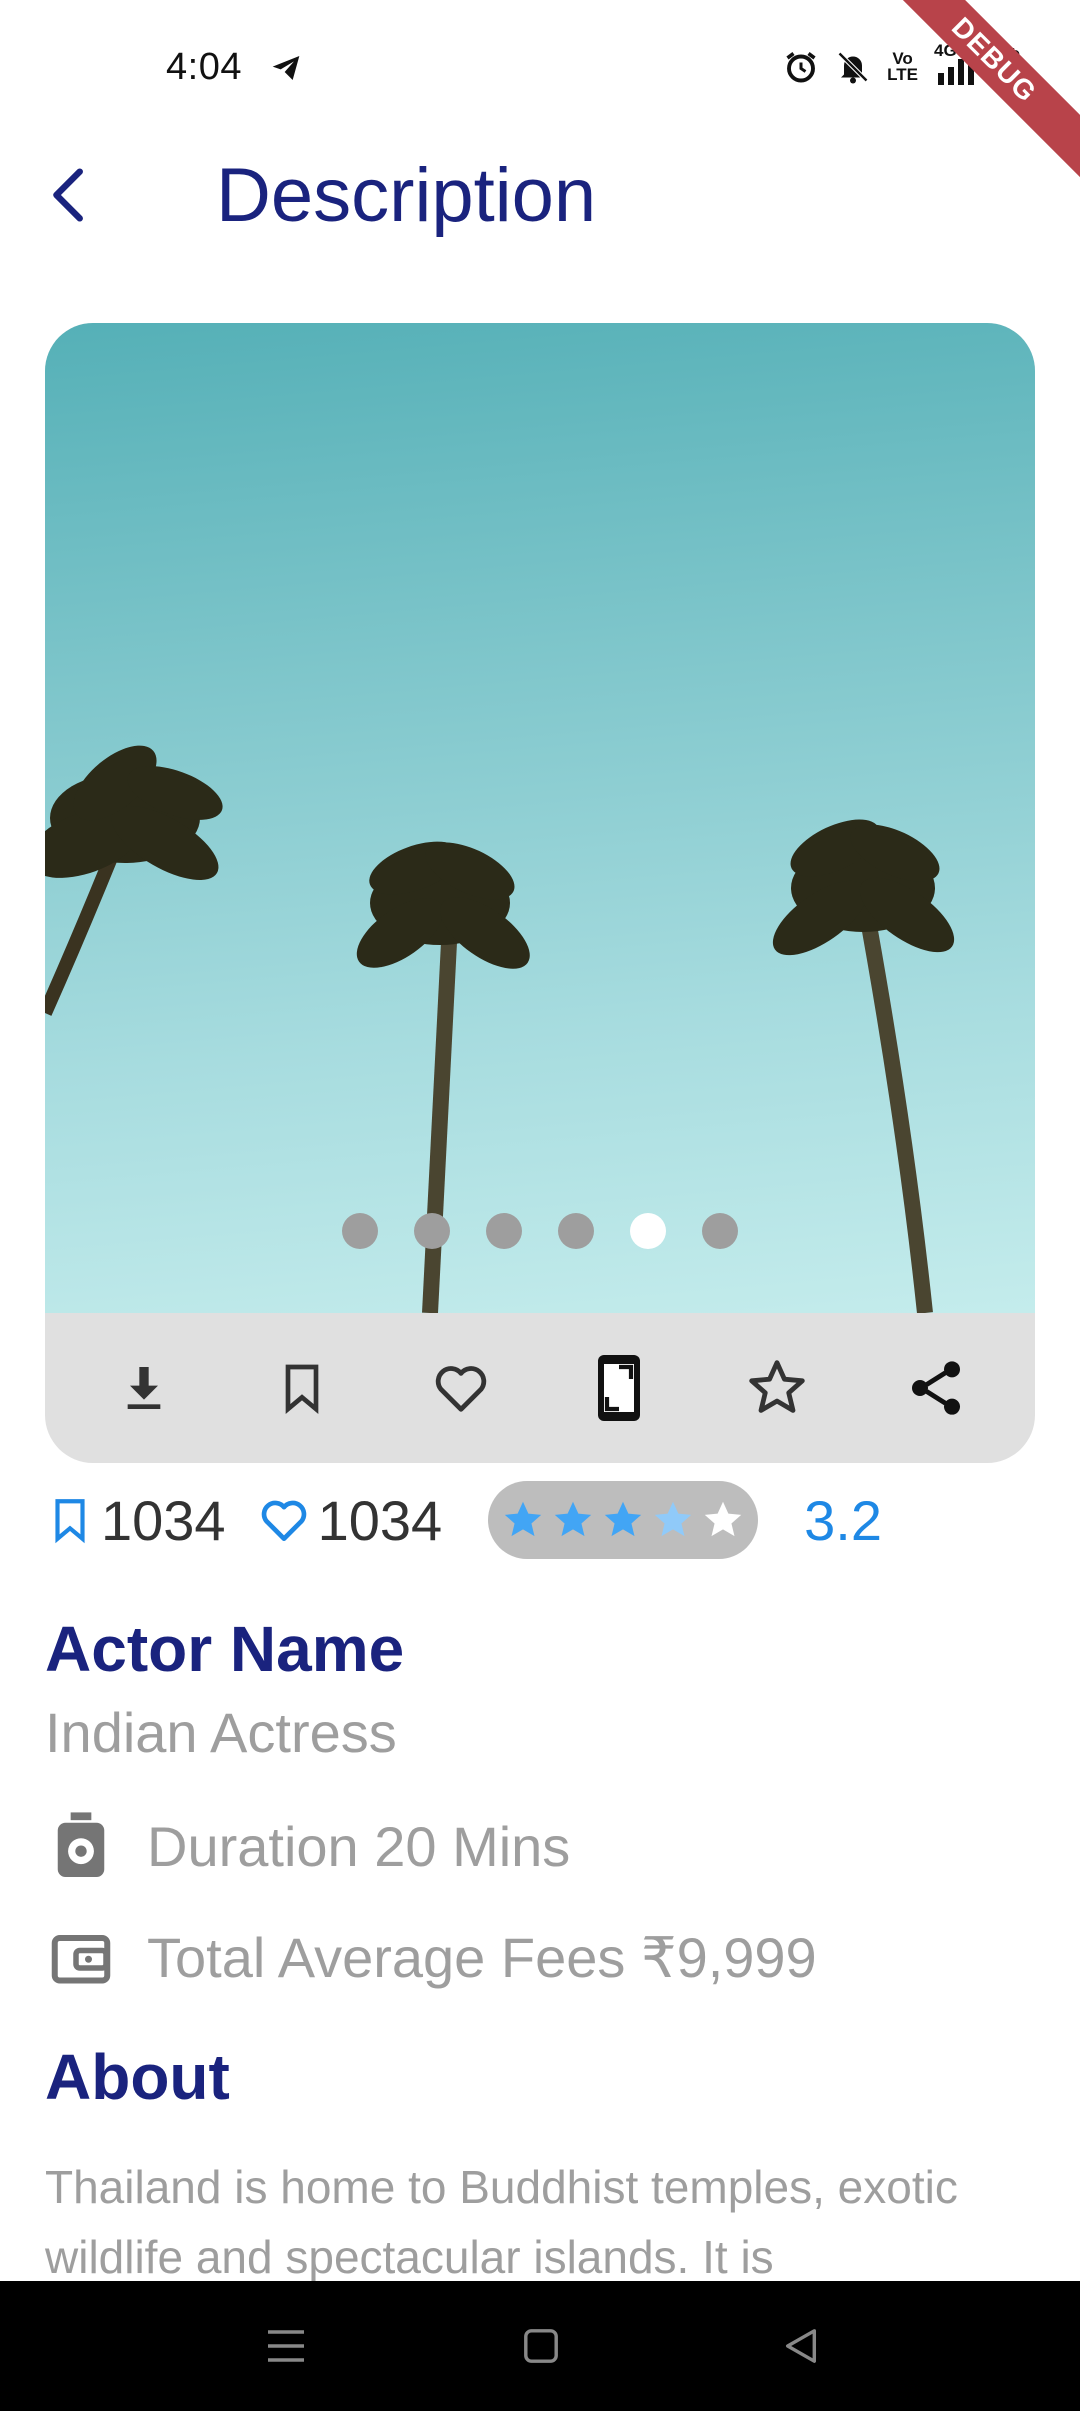  I want to click on actor-name: Actor Name, so click(225, 1649).